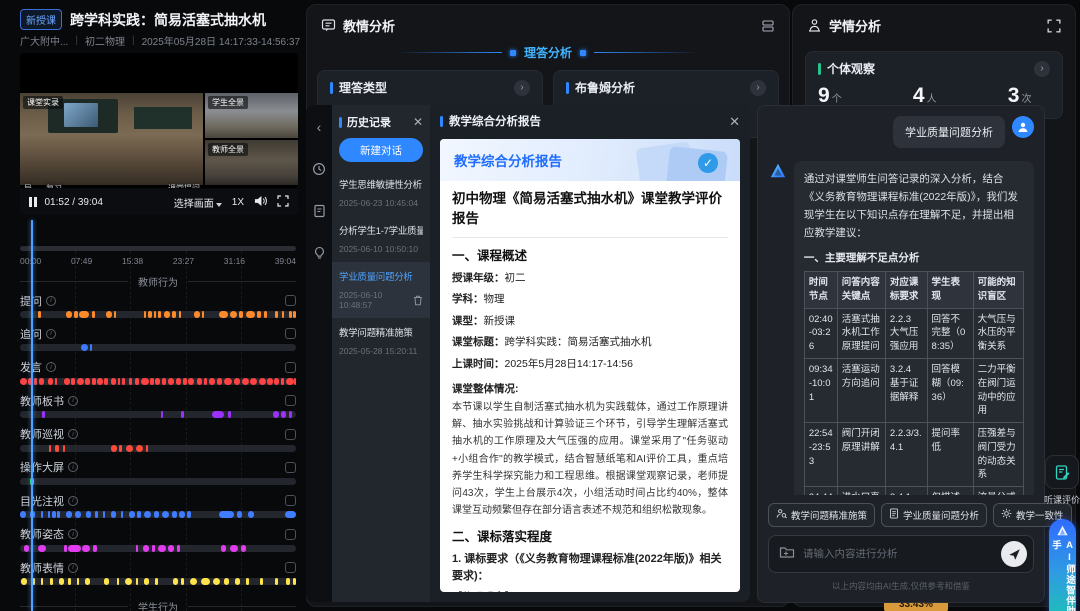 This screenshot has height=611, width=1080. What do you see at coordinates (251, 115) in the screenshot?
I see `video-feed-students: 学生全景` at bounding box center [251, 115].